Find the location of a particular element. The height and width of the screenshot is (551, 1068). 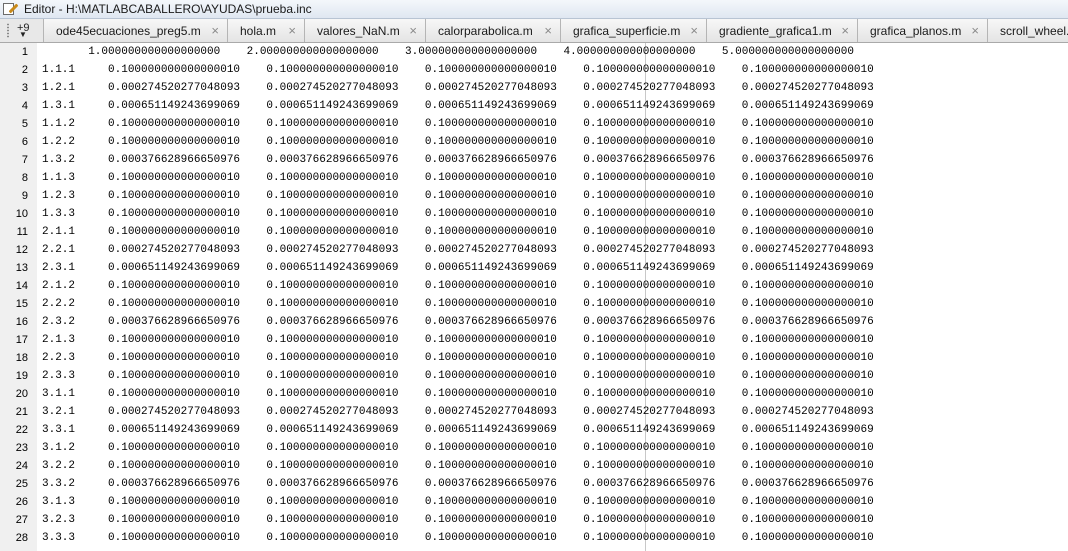

tab-overflow-button: +9 ▼ is located at coordinates (22, 30).